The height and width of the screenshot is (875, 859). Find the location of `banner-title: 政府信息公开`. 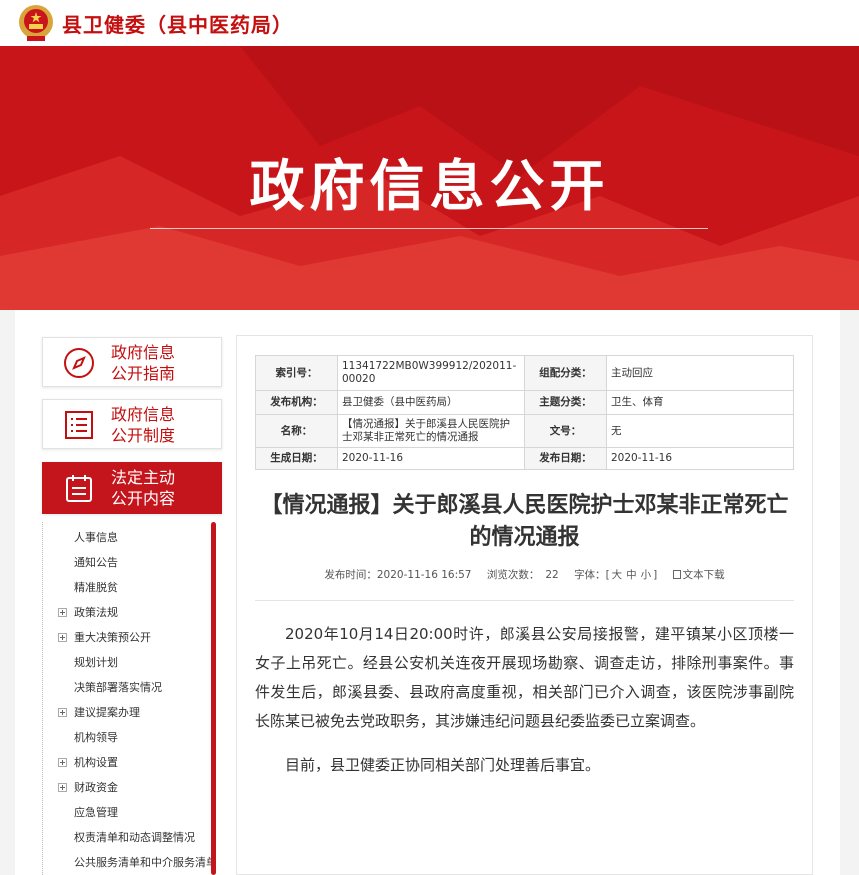

banner-title: 政府信息公开 is located at coordinates (429, 186).